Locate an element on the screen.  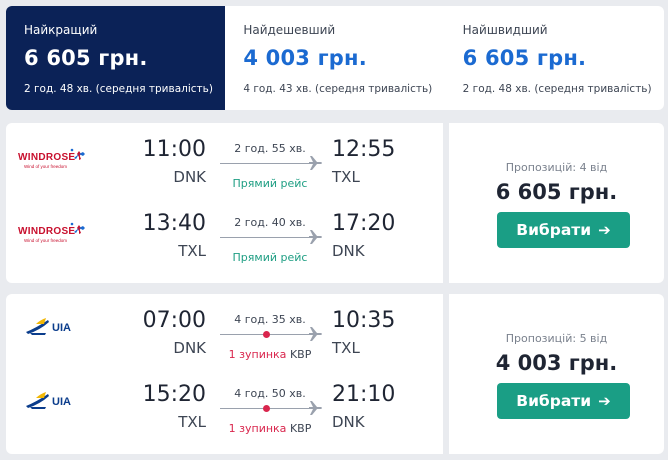
flight-duration: 2 год. 55 хв. is located at coordinates (270, 148).